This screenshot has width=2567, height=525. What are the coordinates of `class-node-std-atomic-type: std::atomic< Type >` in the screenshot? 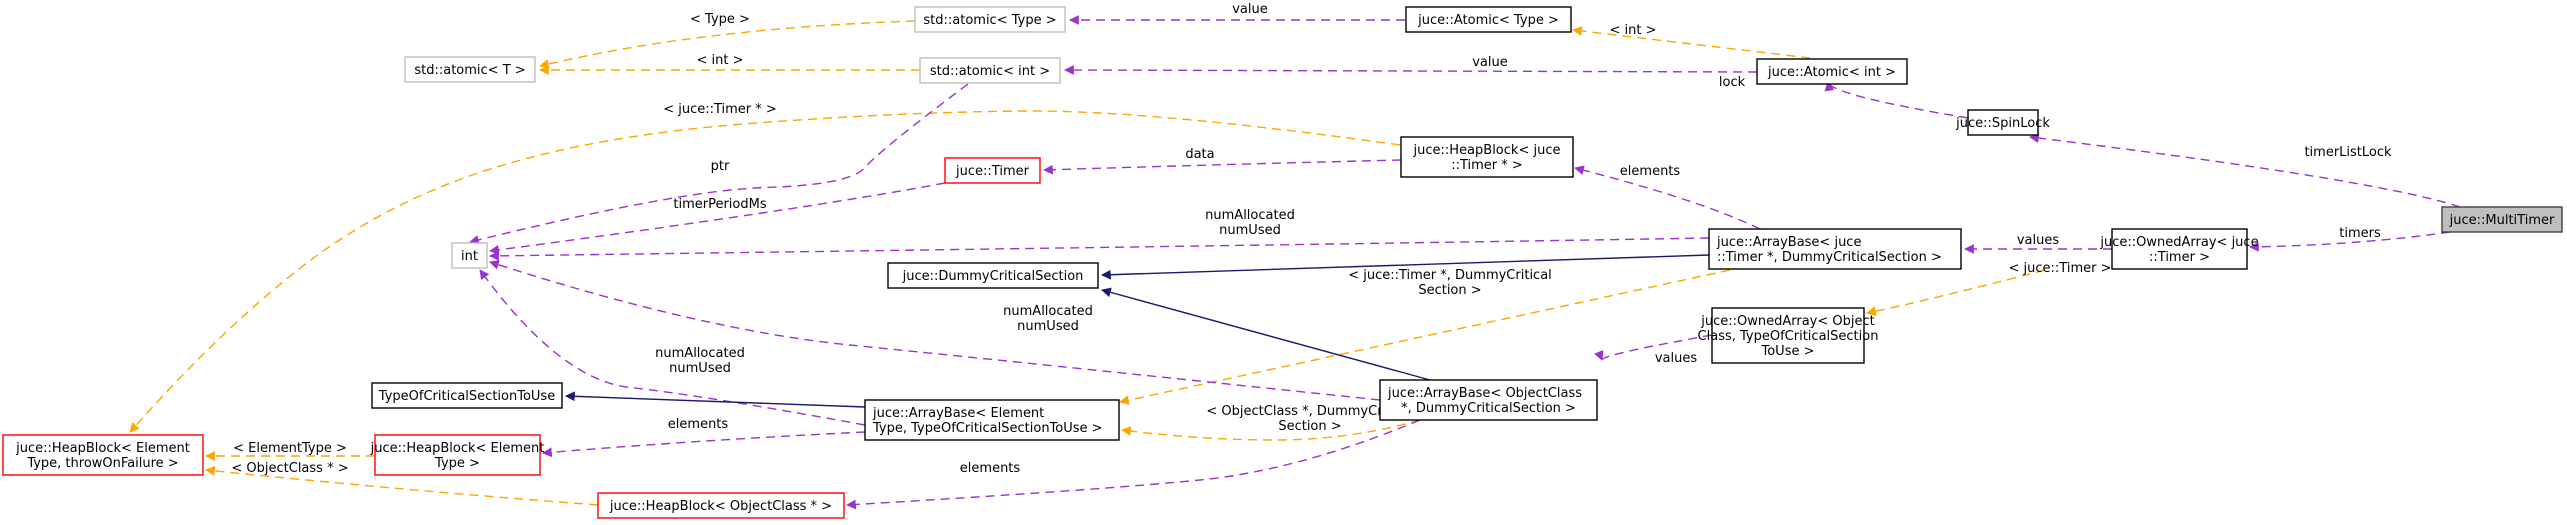 It's located at (990, 19).